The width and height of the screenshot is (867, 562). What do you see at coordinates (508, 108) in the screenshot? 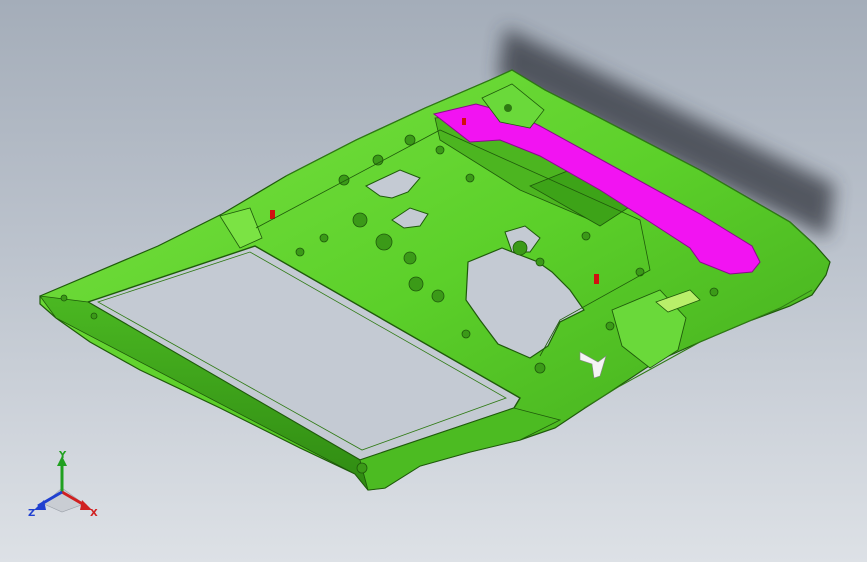
I see `corner-bracket-hole` at bounding box center [508, 108].